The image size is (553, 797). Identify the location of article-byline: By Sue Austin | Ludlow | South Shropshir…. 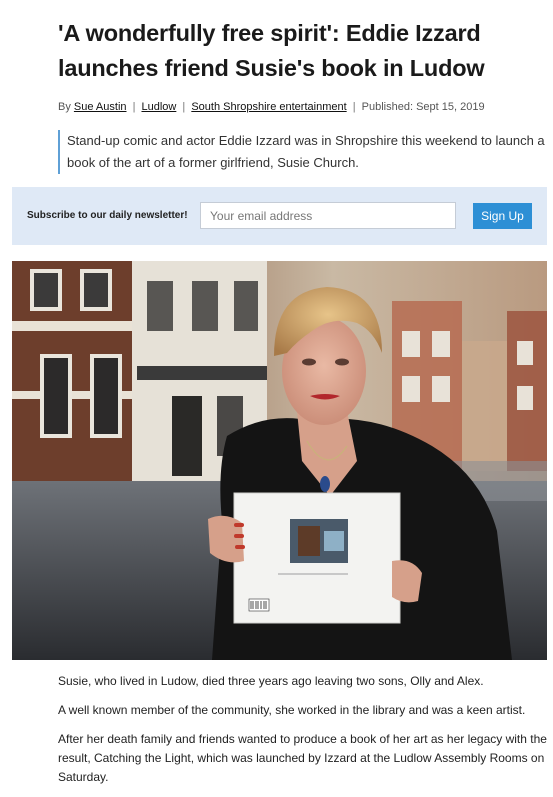
(271, 107).